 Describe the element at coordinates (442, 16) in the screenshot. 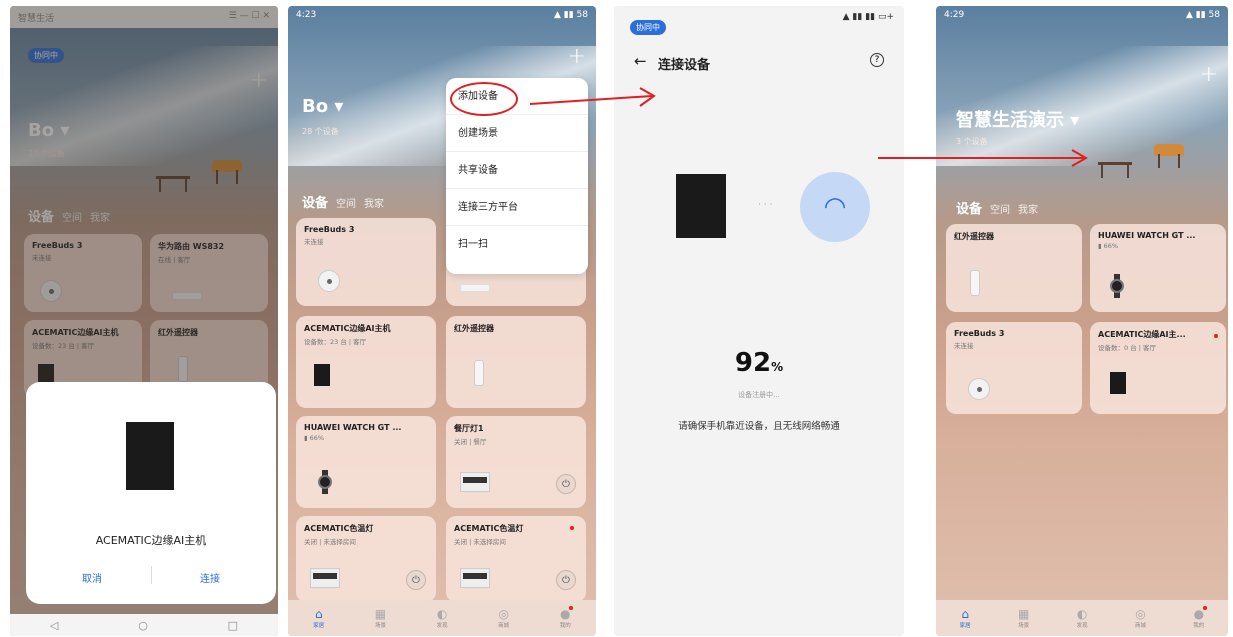

I see `status-bar: 4:23 ▲ ▮▮ 58` at that location.